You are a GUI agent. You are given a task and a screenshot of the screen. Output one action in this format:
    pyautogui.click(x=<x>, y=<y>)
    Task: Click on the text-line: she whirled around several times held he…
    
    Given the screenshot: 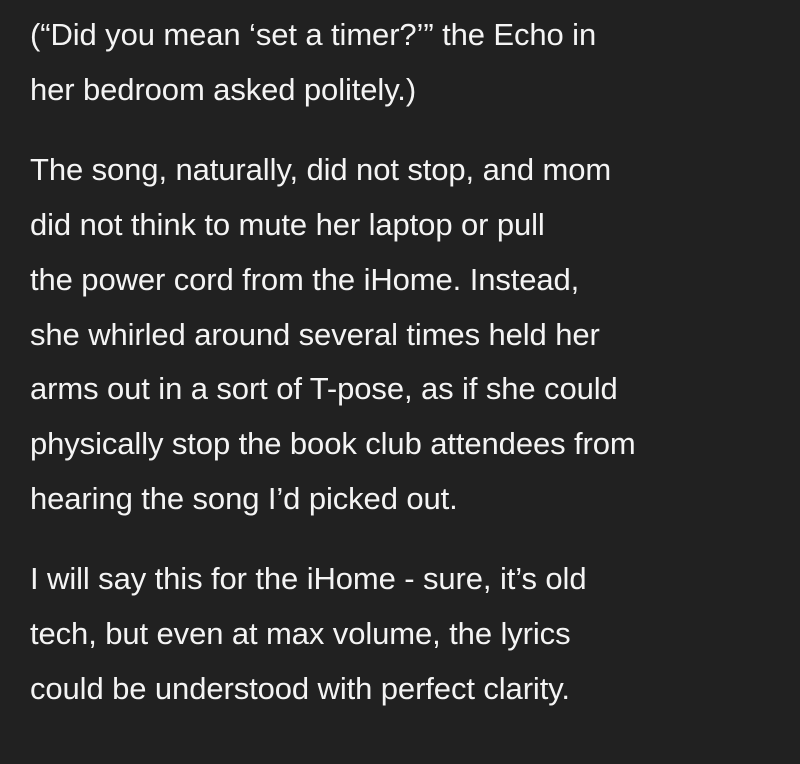 What is the action you would take?
    pyautogui.click(x=315, y=334)
    